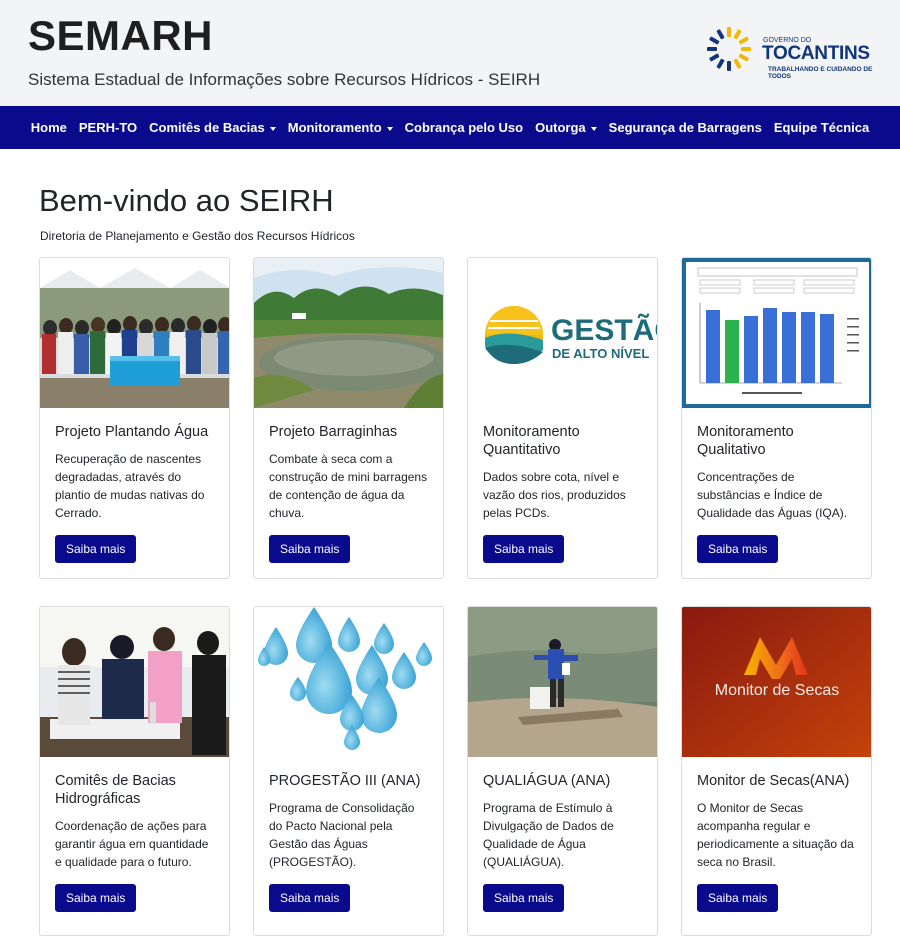  What do you see at coordinates (345, 781) in the screenshot?
I see `card-title: PROGESTÃO III (ANA)` at bounding box center [345, 781].